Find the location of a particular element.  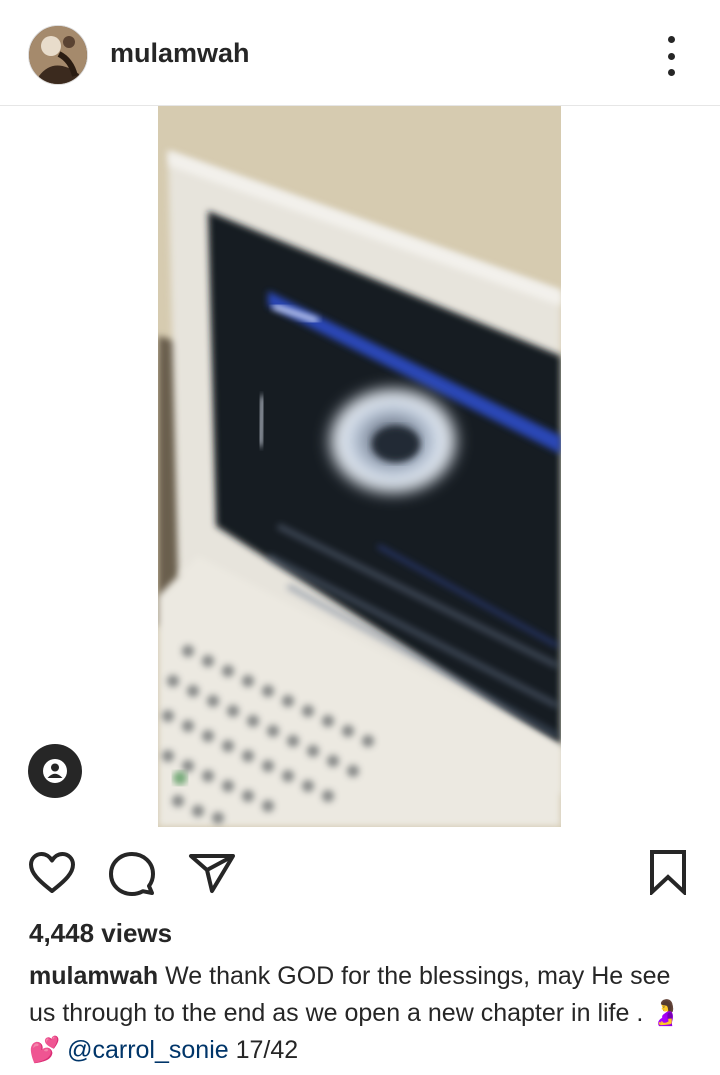

post-username: mulamwah is located at coordinates (180, 53).